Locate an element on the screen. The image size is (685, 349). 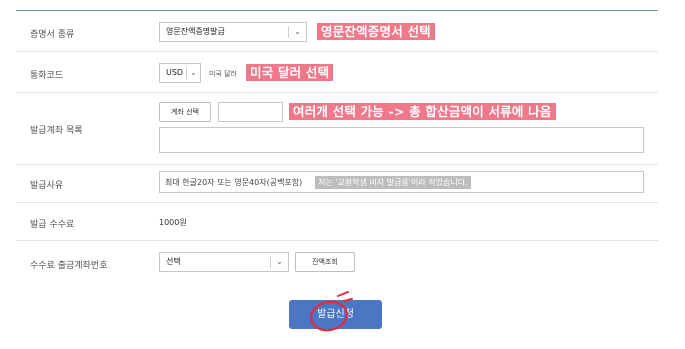
row-fee-account: 수수료 출금계좌번호 선택 ⌄ 잔액조회 is located at coordinates (337, 263).